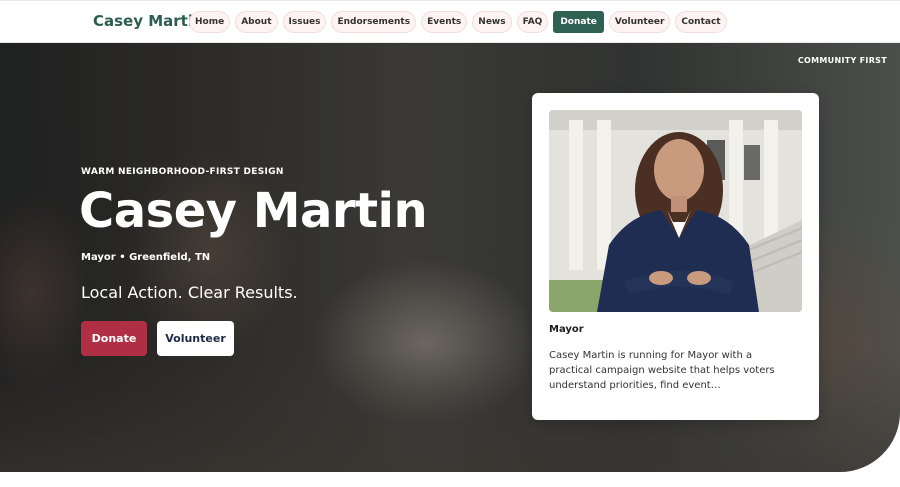 The width and height of the screenshot is (900, 487). What do you see at coordinates (532, 22) in the screenshot?
I see `nav-link-faq: FAQ` at bounding box center [532, 22].